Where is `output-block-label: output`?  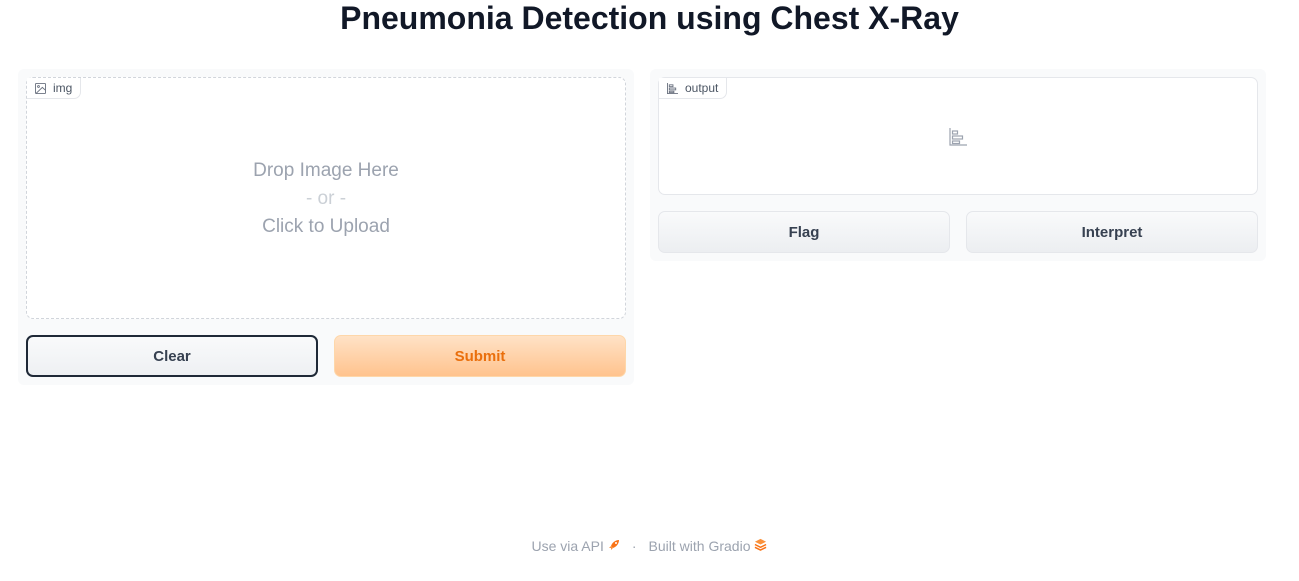
output-block-label: output is located at coordinates (693, 88).